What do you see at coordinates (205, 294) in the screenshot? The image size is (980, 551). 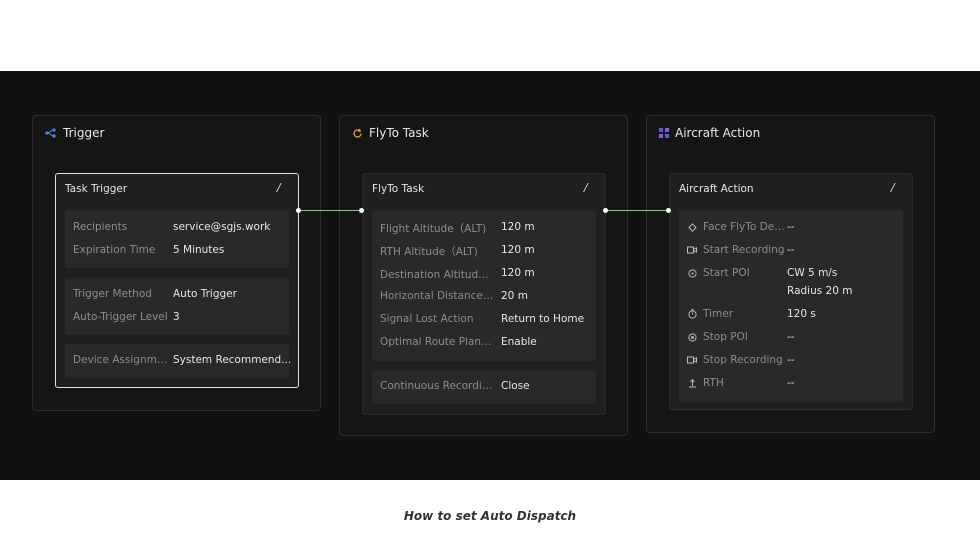 I see `field-value: Auto Trigger` at bounding box center [205, 294].